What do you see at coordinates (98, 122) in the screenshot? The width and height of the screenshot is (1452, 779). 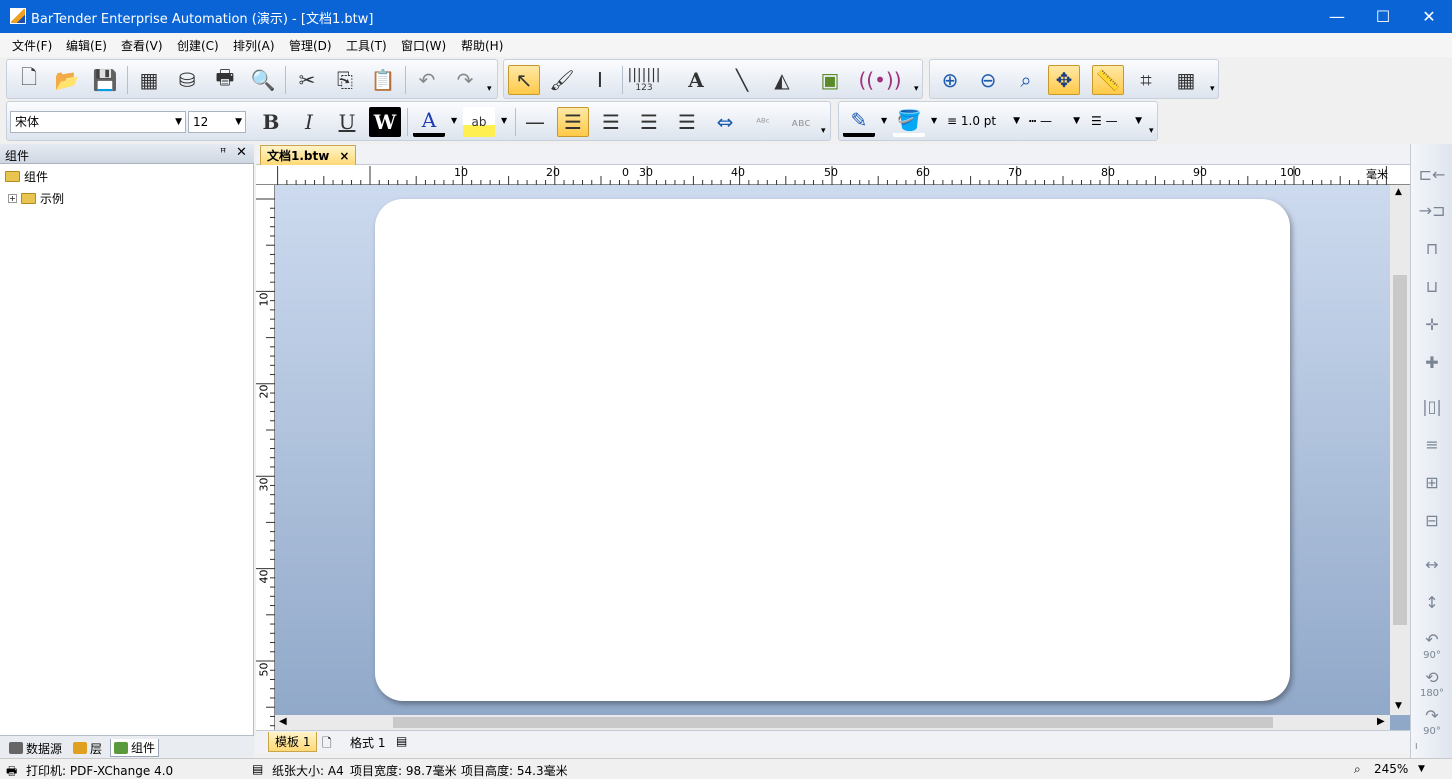 I see `font-name-select: 宋体 ▼` at bounding box center [98, 122].